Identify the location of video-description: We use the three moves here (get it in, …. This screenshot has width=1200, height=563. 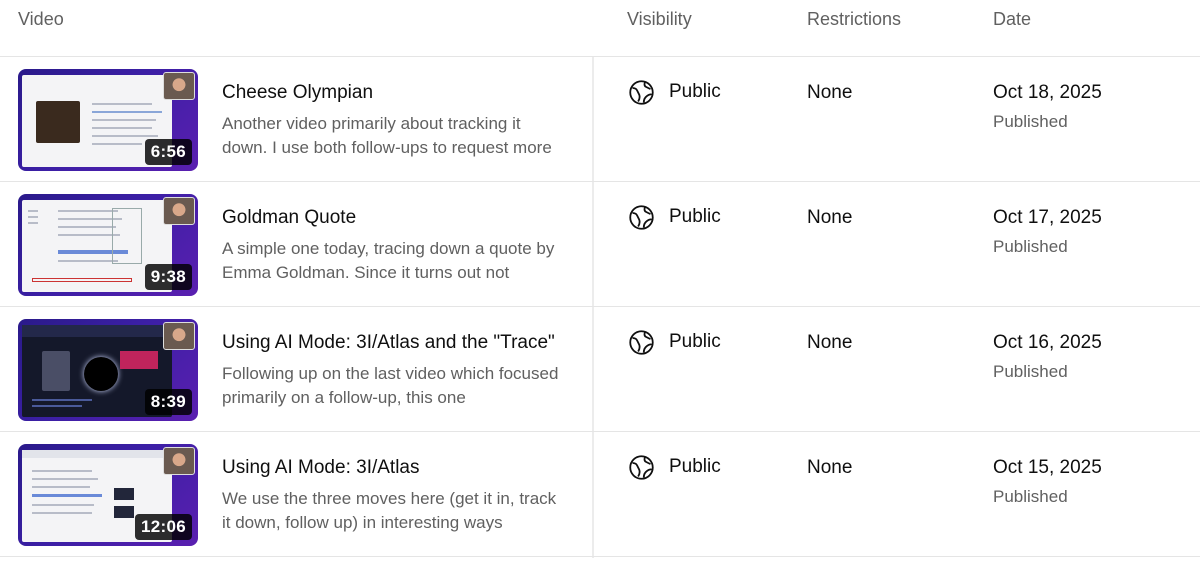
(389, 510).